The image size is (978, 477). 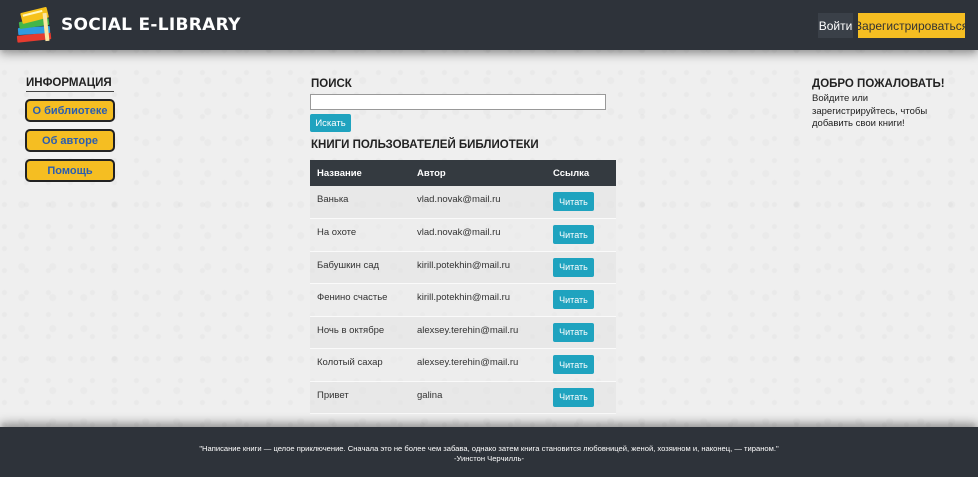 I want to click on footer-quote-author: -Уинстон Черчилль-, so click(x=489, y=458).